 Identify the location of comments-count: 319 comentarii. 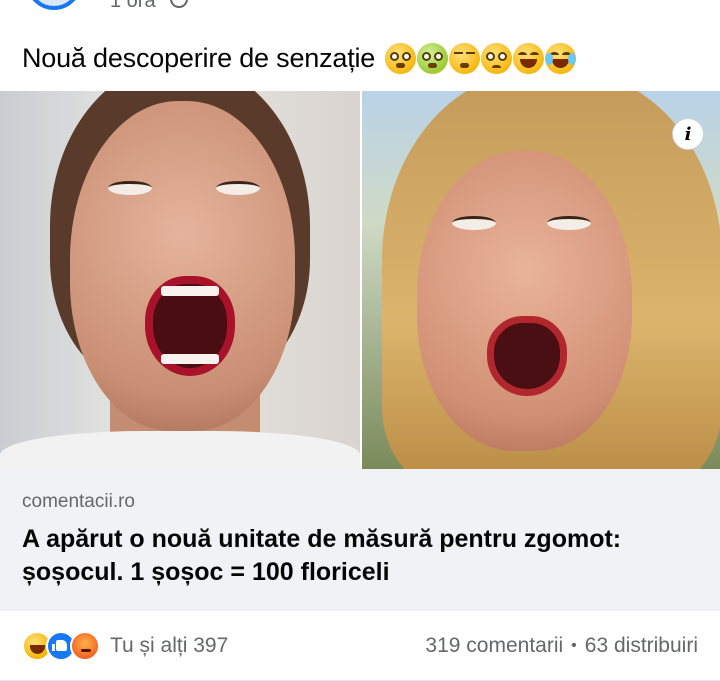
(494, 646).